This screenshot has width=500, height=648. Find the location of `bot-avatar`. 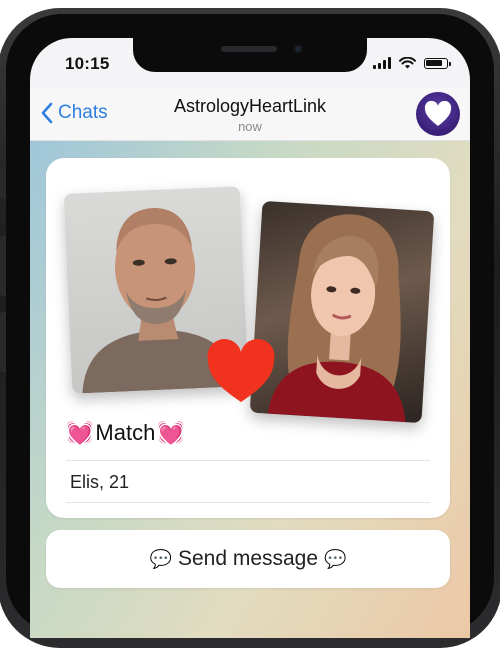

bot-avatar is located at coordinates (438, 114).